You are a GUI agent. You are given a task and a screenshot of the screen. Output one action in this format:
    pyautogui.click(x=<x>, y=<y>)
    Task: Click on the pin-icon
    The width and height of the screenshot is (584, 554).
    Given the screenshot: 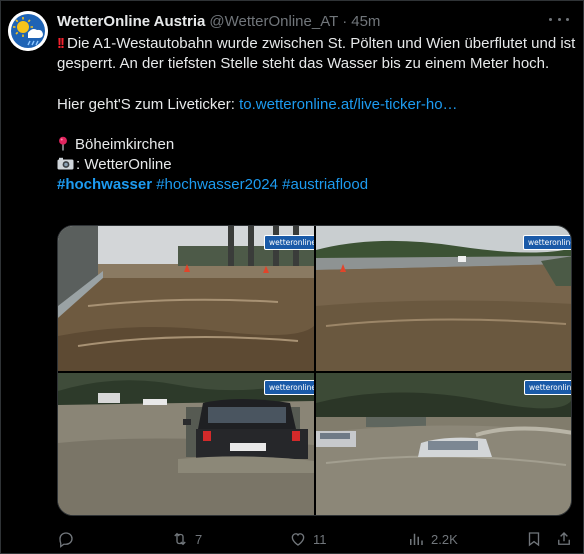 What is the action you would take?
    pyautogui.click(x=63, y=143)
    